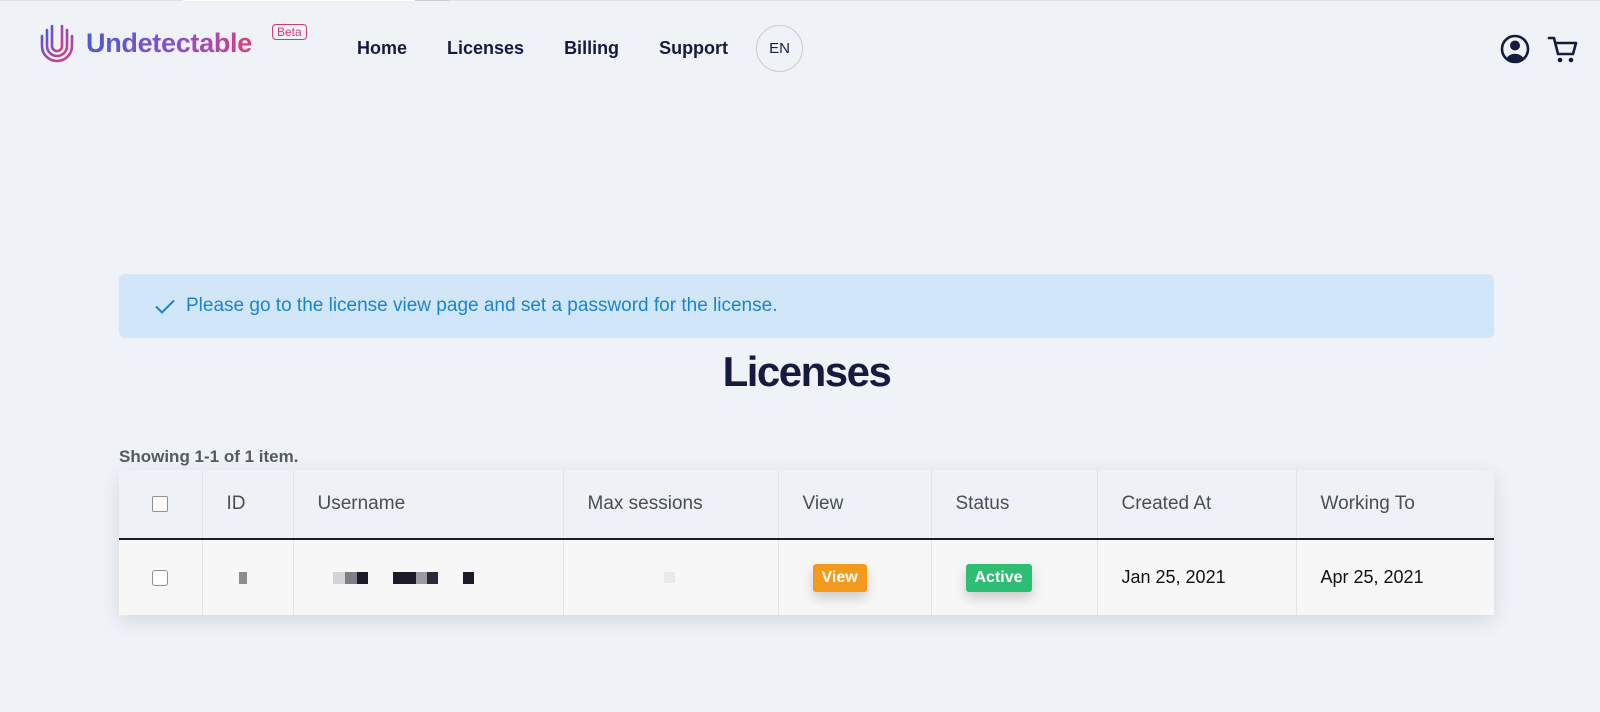 The image size is (1600, 712). I want to click on user-icon, so click(1515, 49).